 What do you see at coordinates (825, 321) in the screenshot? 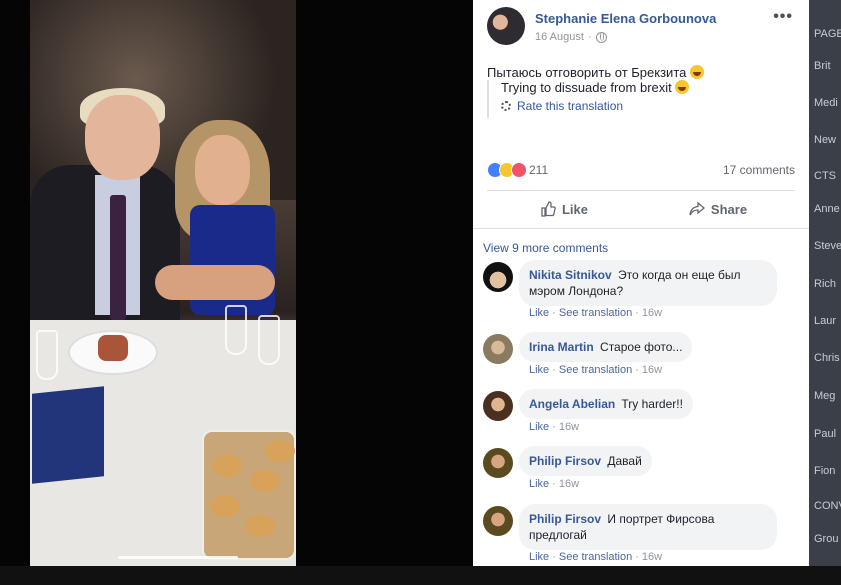
I see `sidebar-item: Laur` at bounding box center [825, 321].